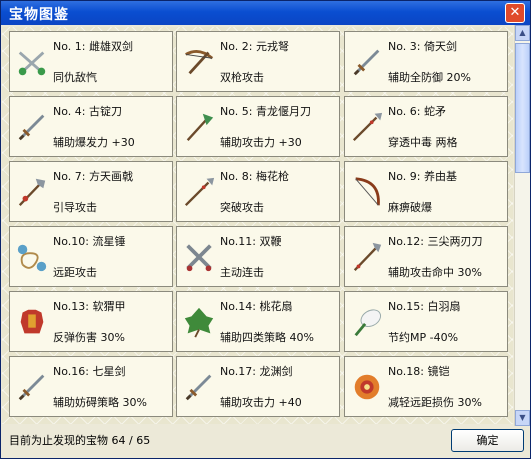 The image size is (531, 459). I want to click on treasure-name: No.12: 三尖两刃刀, so click(435, 241).